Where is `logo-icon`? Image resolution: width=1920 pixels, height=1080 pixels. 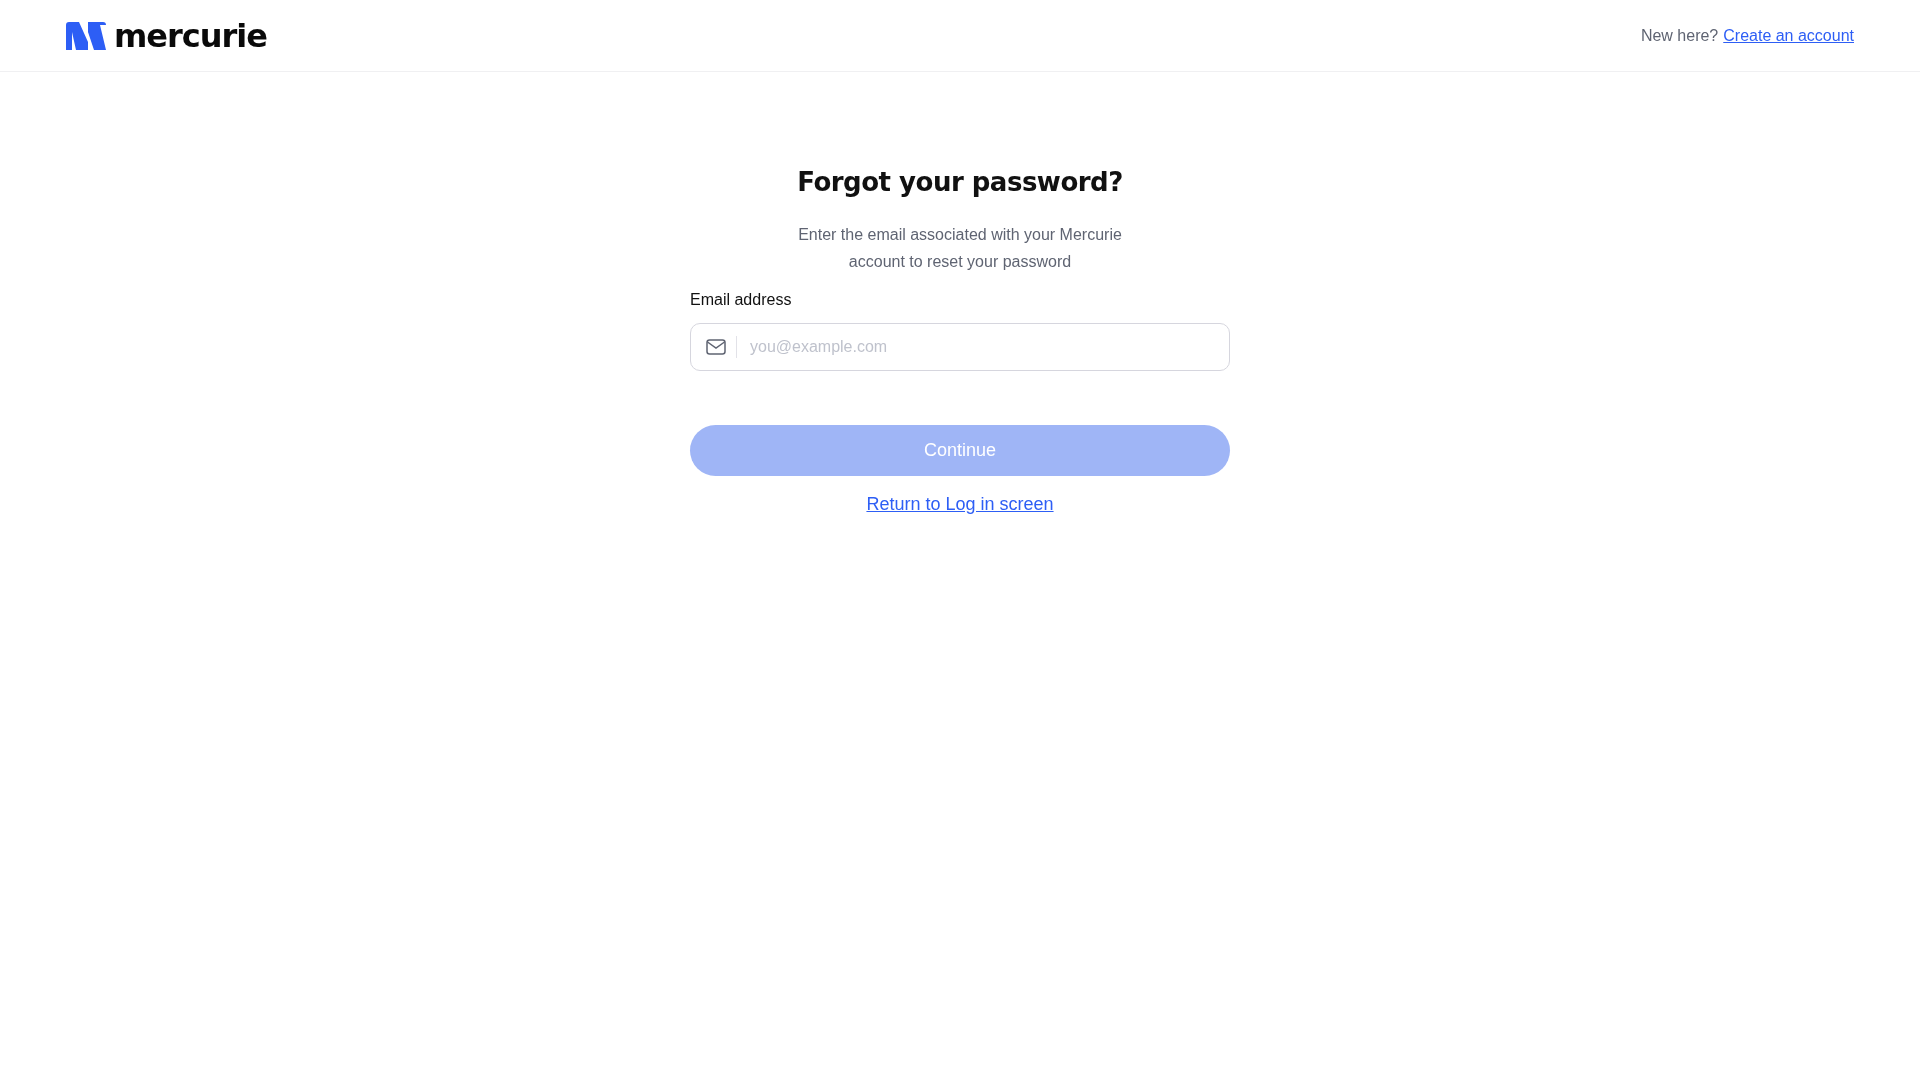
logo-icon is located at coordinates (86, 35).